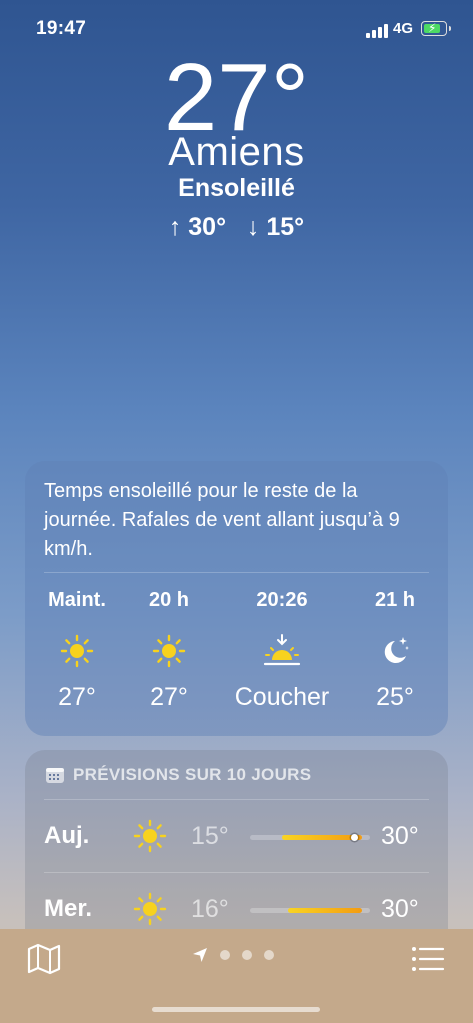  Describe the element at coordinates (207, 227) in the screenshot. I see `high-temperature: 30°` at that location.